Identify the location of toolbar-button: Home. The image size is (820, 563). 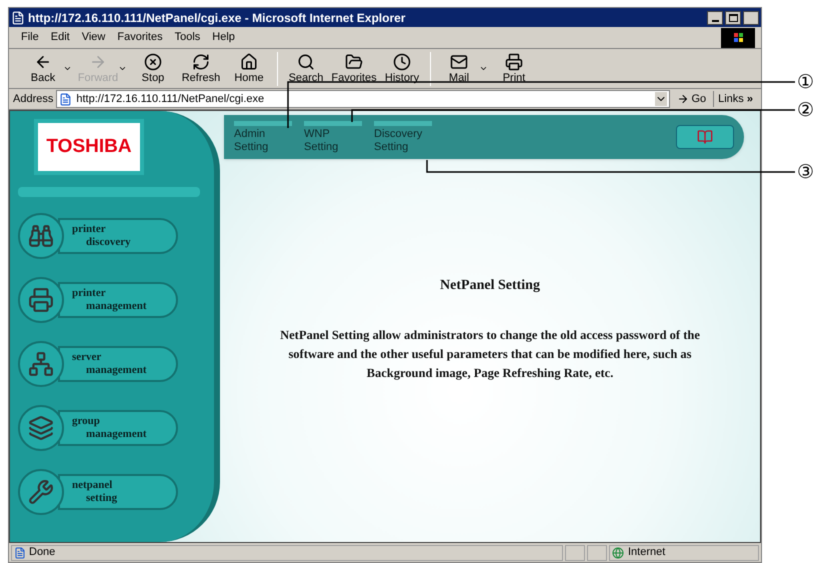
(249, 68).